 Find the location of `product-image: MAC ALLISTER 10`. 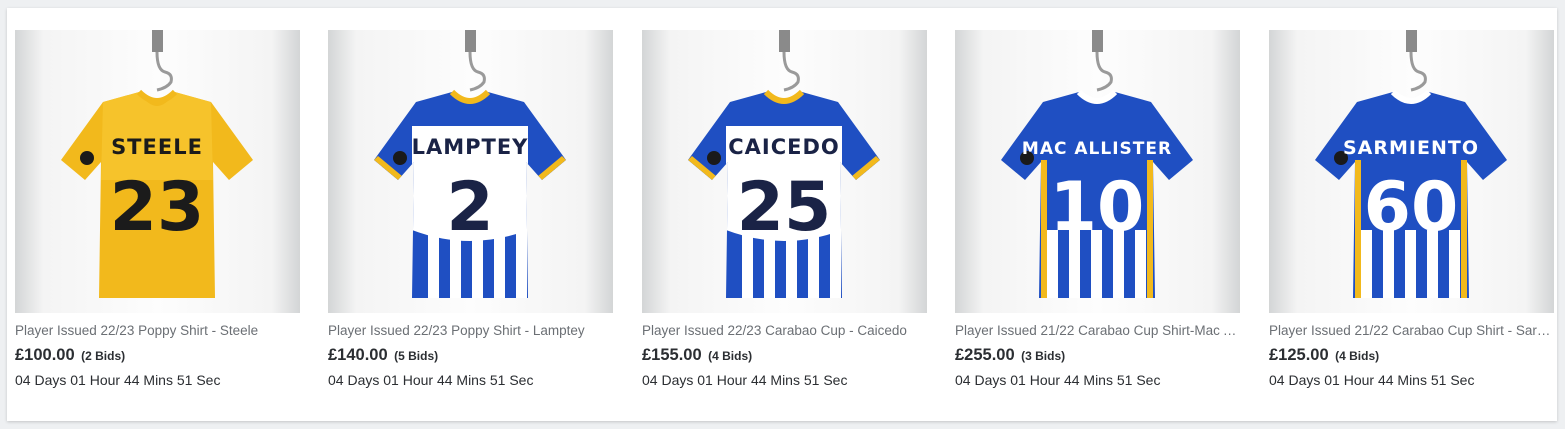

product-image: MAC ALLISTER 10 is located at coordinates (1097, 171).